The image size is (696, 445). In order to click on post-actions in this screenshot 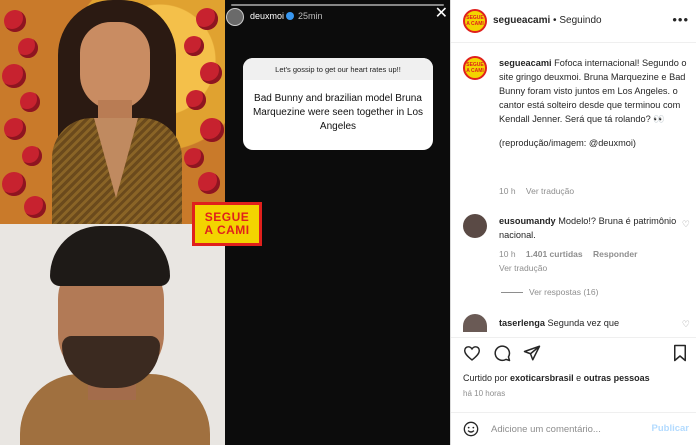, I will do `click(573, 351)`.